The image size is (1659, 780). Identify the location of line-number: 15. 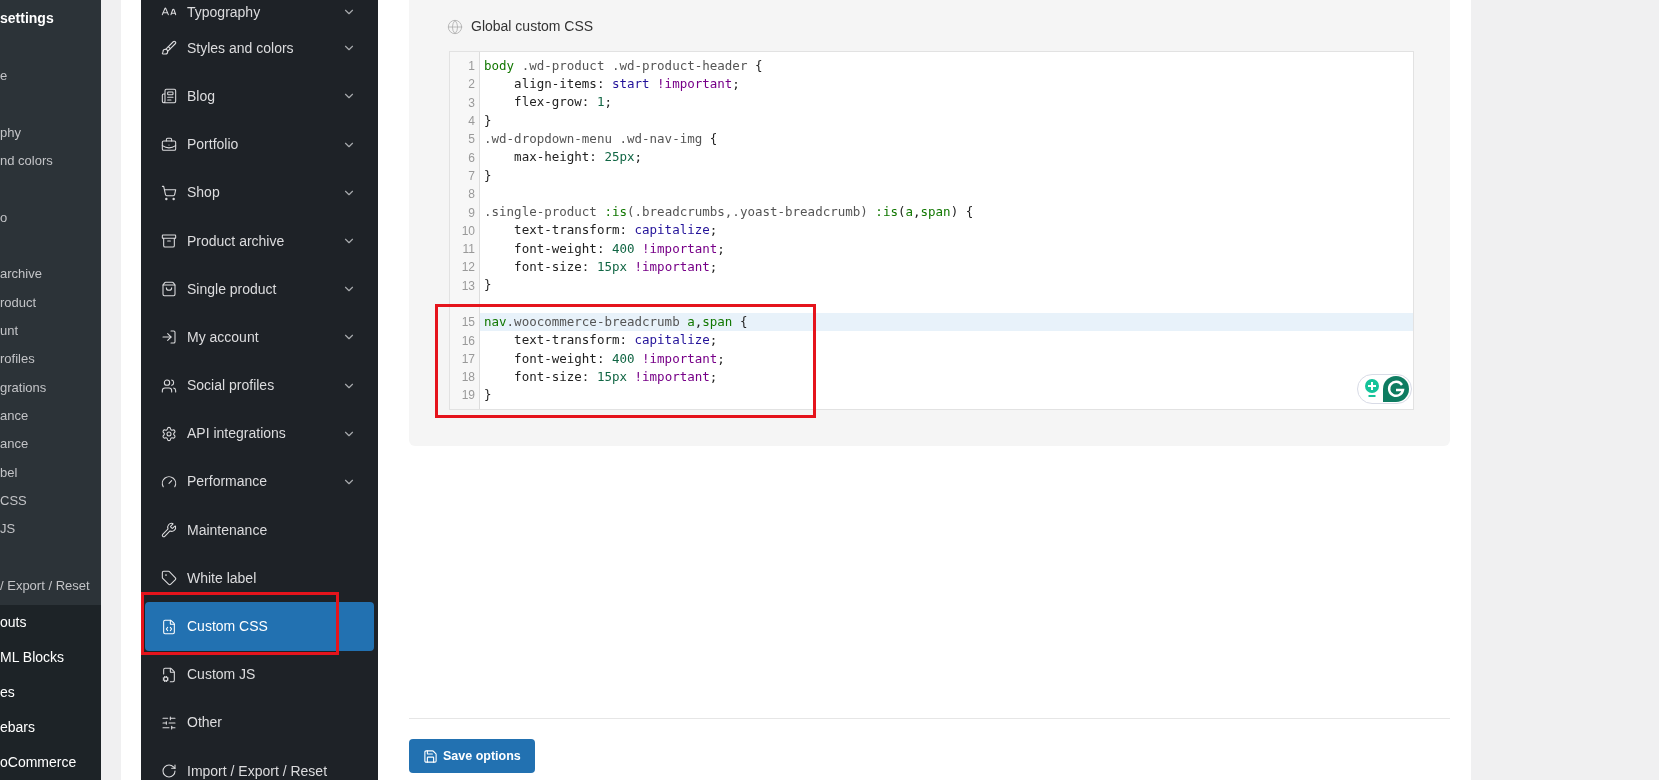
(468, 323).